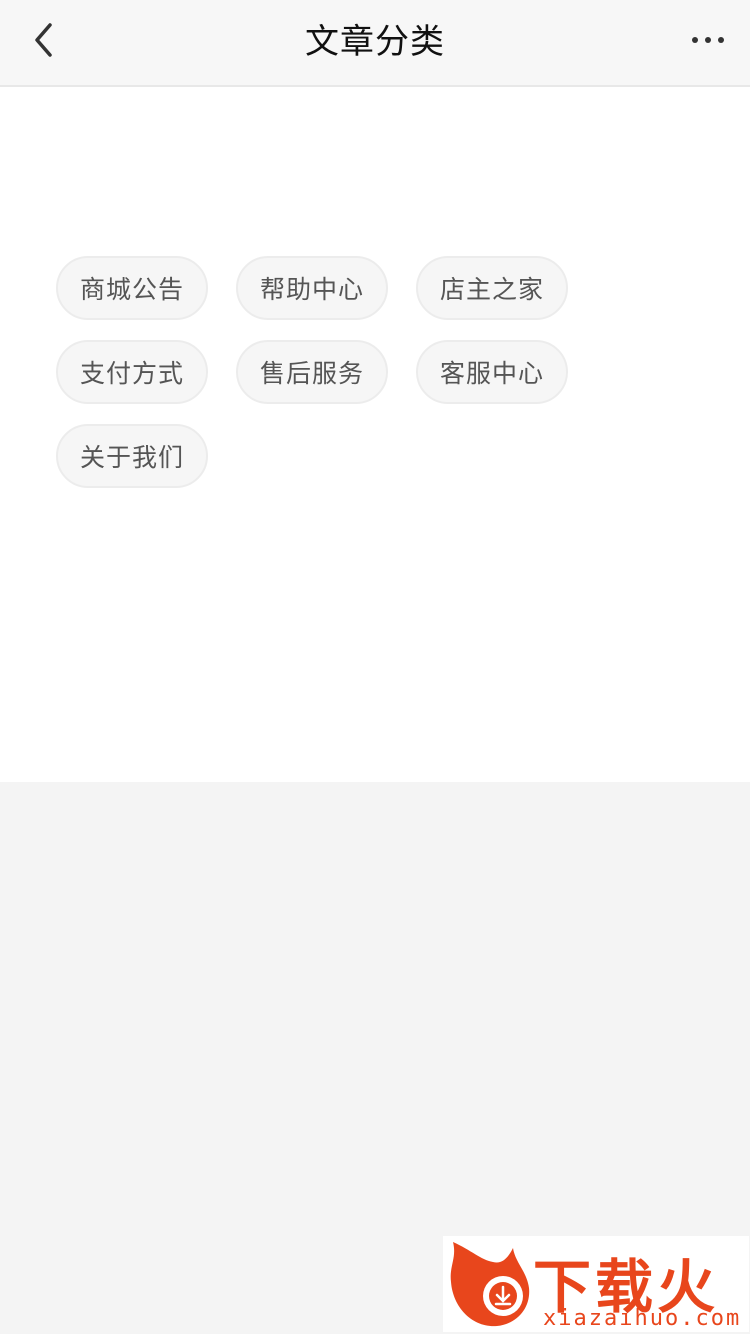  What do you see at coordinates (596, 1284) in the screenshot?
I see `watermark-logo: 下载火 xiazaihuo.com` at bounding box center [596, 1284].